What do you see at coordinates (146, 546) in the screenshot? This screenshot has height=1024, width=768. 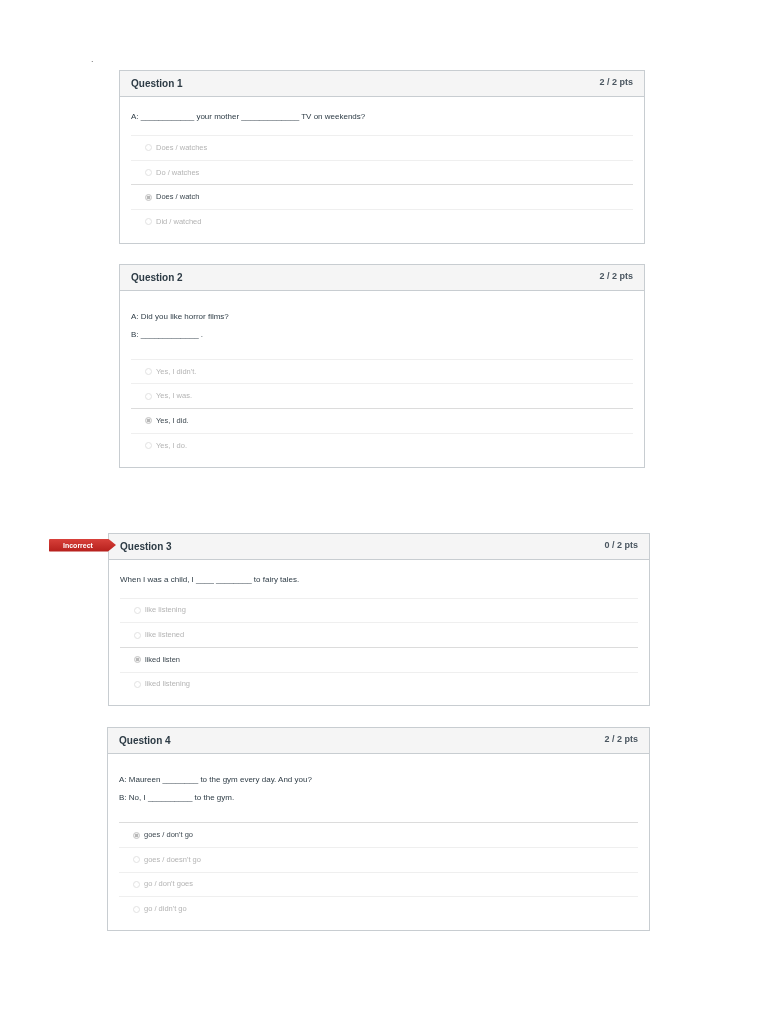 I see `question-title: Question 3` at bounding box center [146, 546].